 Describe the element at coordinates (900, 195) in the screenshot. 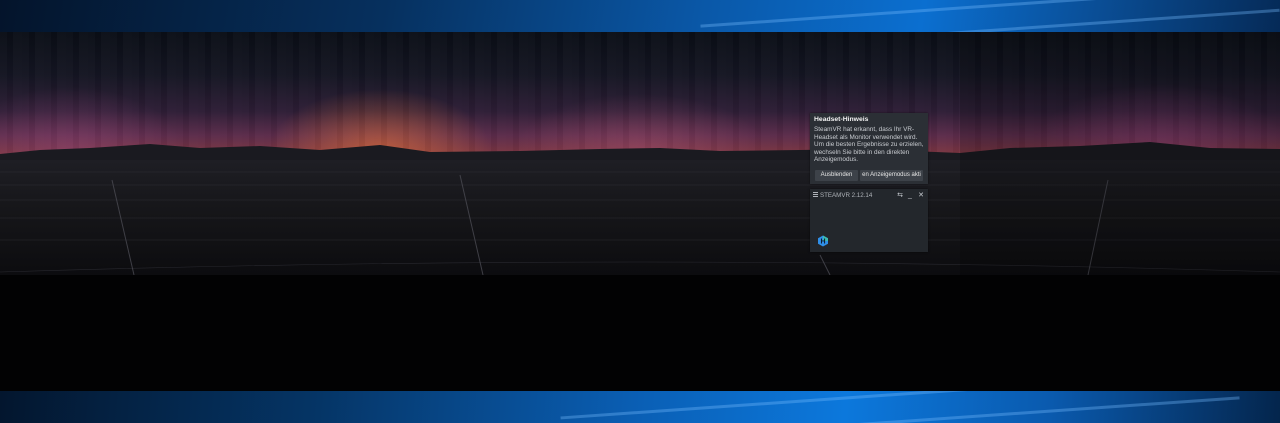

I see `restore-window-icon: ⇆` at that location.